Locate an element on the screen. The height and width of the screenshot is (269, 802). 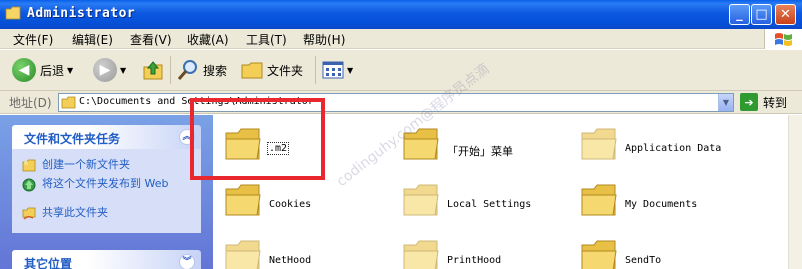
windows-logo is located at coordinates (783, 39).